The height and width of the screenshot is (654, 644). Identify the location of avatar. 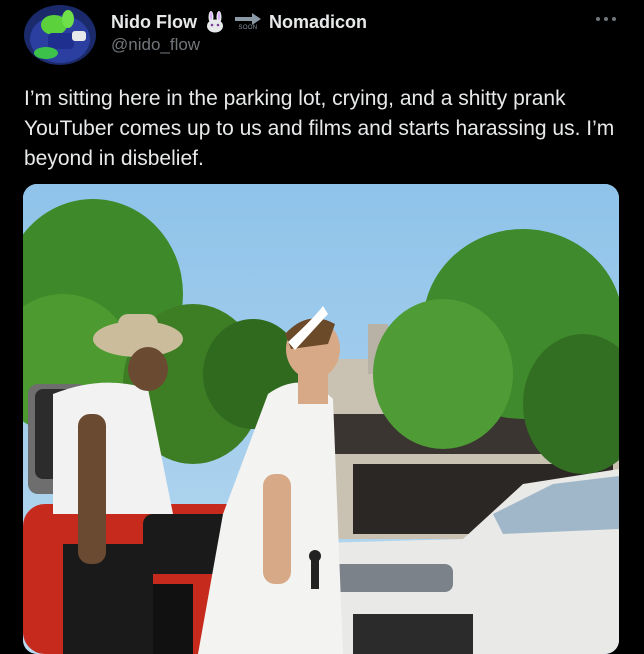
(60, 35).